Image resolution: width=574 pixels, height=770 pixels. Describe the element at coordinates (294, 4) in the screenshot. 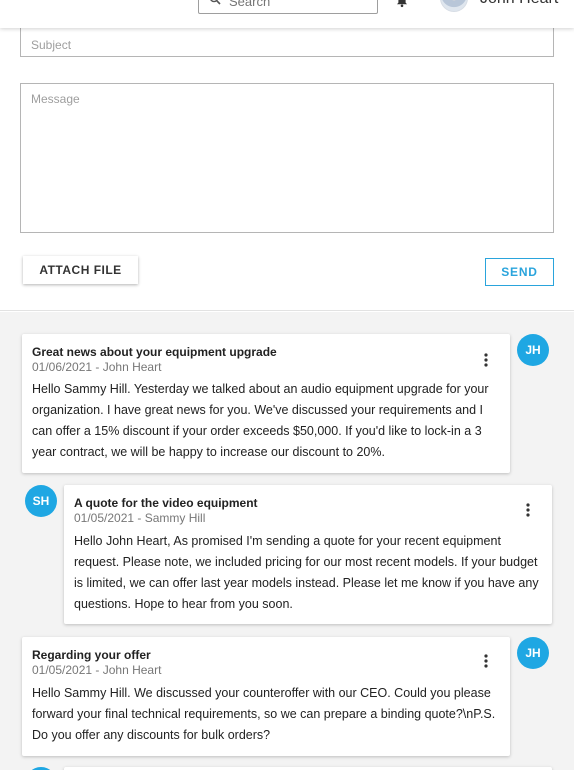

I see `search-input` at that location.